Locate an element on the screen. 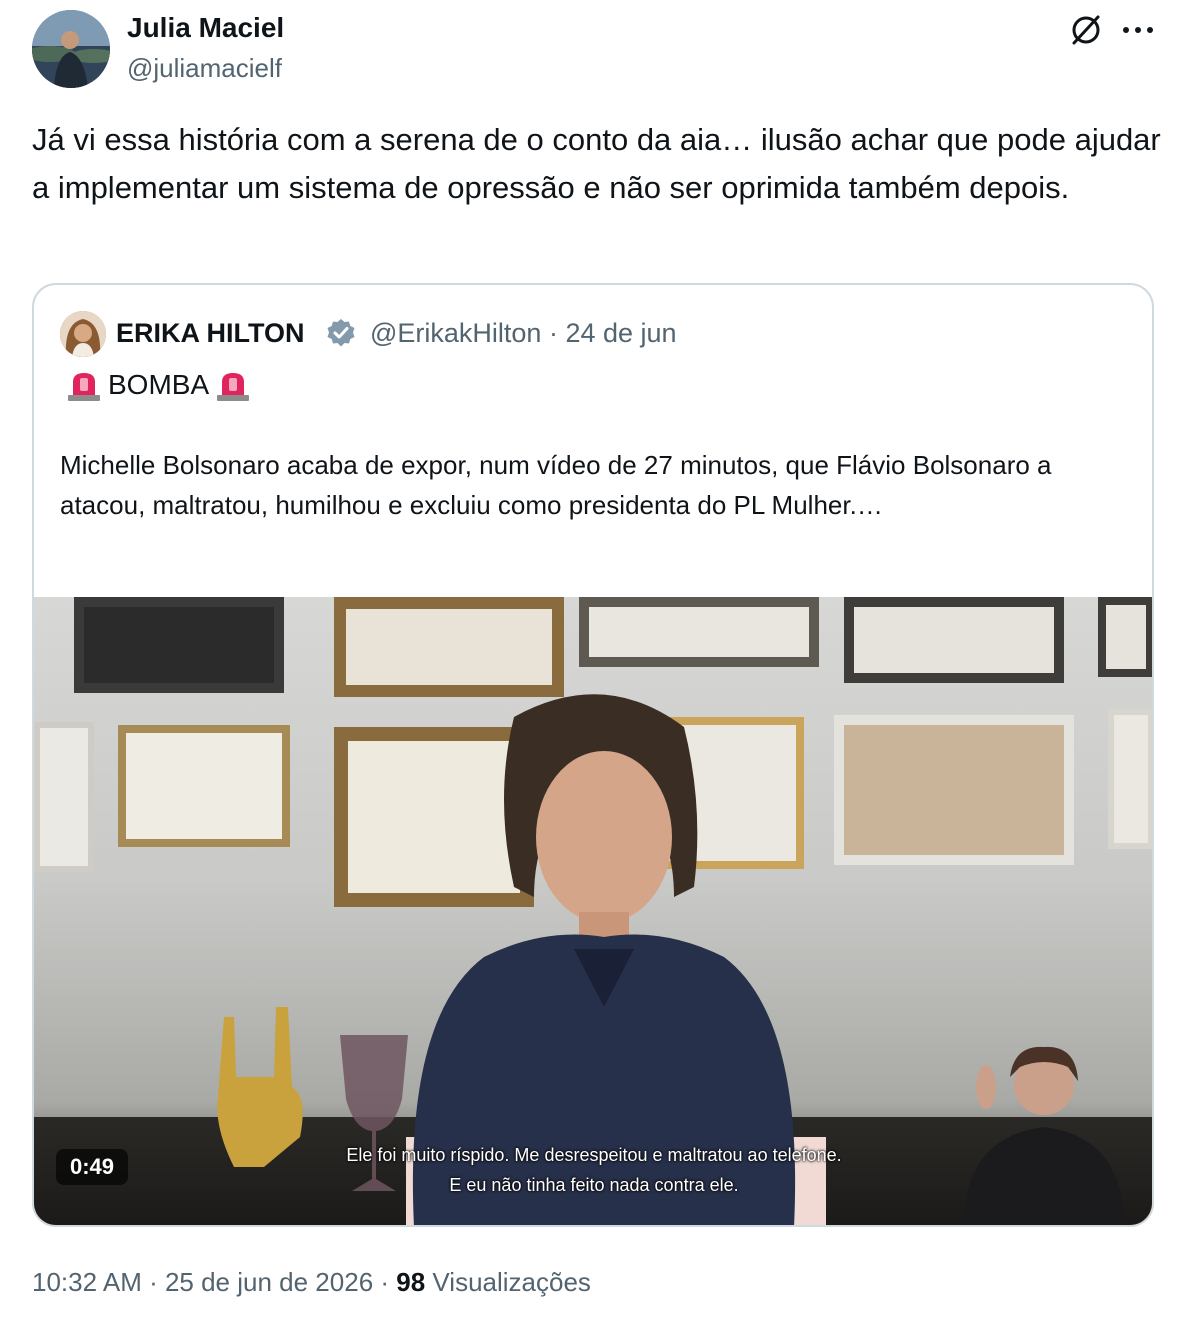  avatar-photo is located at coordinates (71, 49).